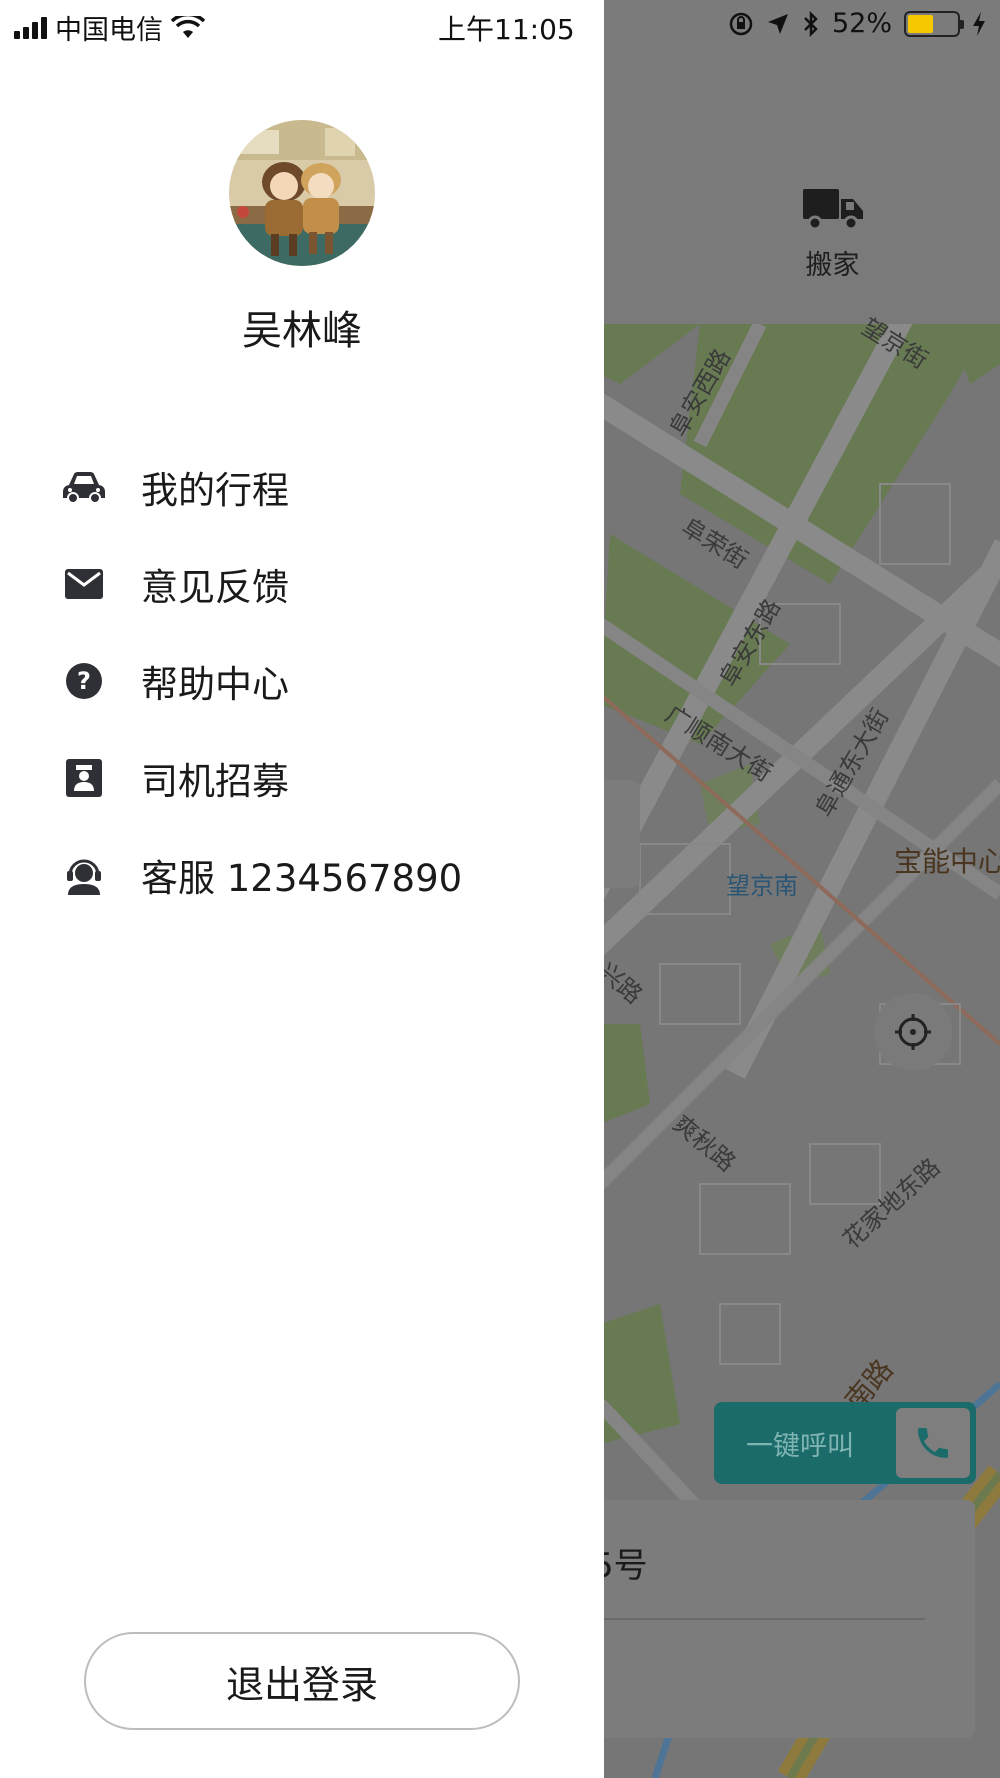 The image size is (1000, 1778). What do you see at coordinates (109, 30) in the screenshot?
I see `carrier-label: 中国电信` at bounding box center [109, 30].